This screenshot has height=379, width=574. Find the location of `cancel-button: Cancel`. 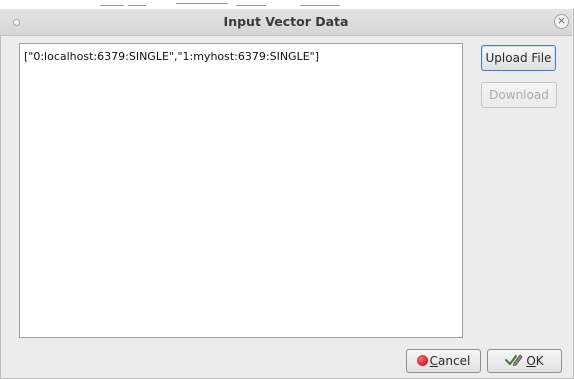

cancel-button: Cancel is located at coordinates (443, 361).